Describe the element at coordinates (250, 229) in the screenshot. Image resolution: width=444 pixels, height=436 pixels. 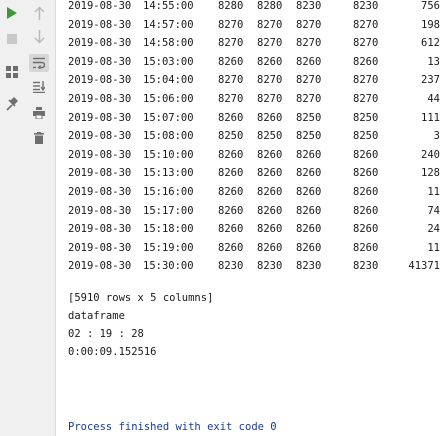
I see `table-row: 2019-08-30 15:18:00 8260 8260 8260 8260 24` at that location.